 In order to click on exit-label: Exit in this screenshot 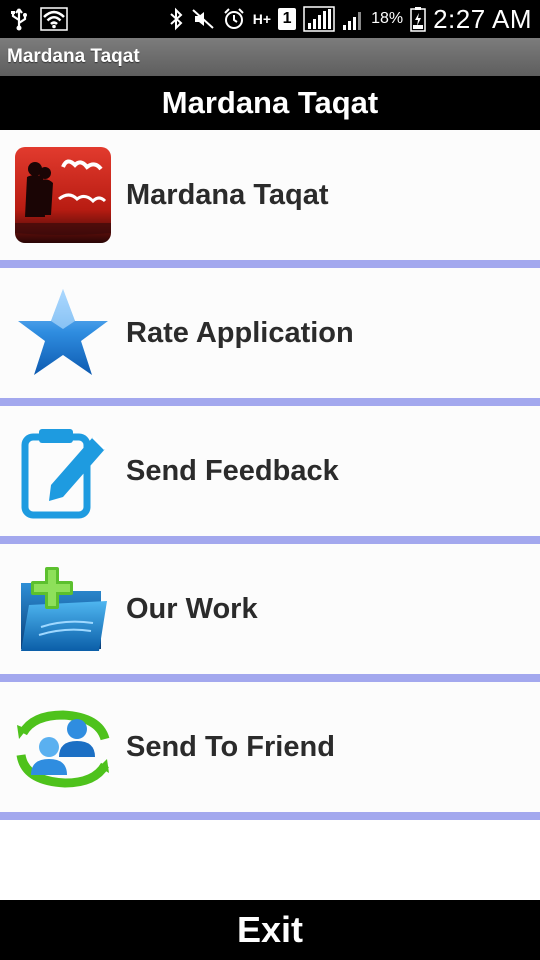, I will do `click(270, 929)`.